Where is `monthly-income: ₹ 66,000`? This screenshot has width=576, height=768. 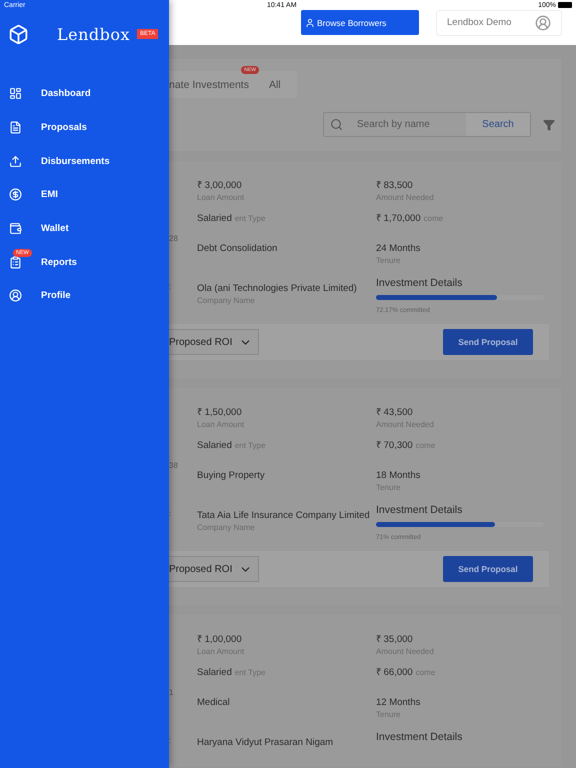 monthly-income: ₹ 66,000 is located at coordinates (394, 672).